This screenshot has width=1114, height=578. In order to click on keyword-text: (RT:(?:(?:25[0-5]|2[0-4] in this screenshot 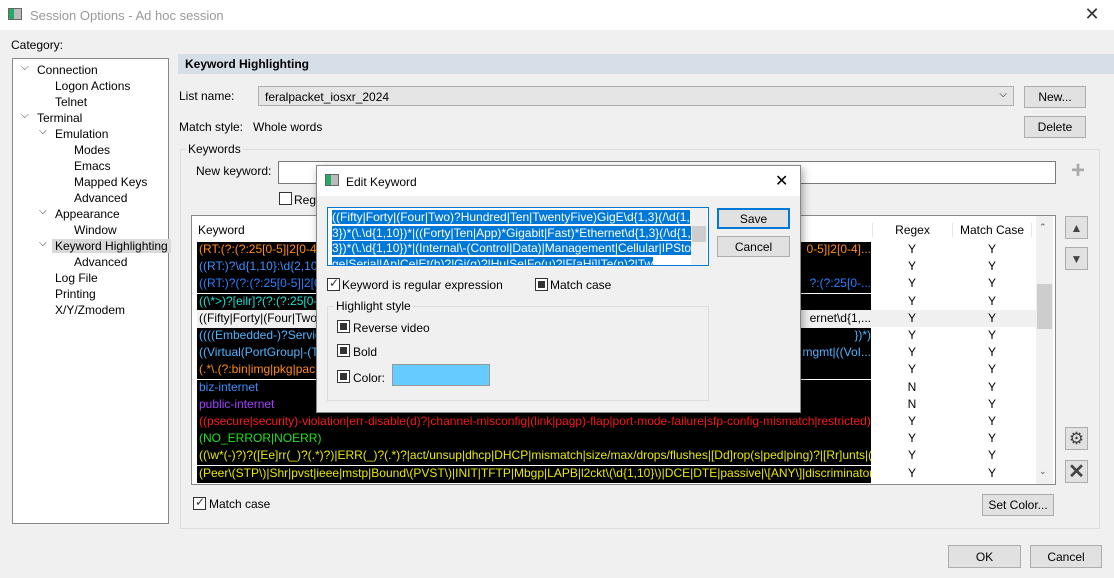, I will do `click(259, 249)`.